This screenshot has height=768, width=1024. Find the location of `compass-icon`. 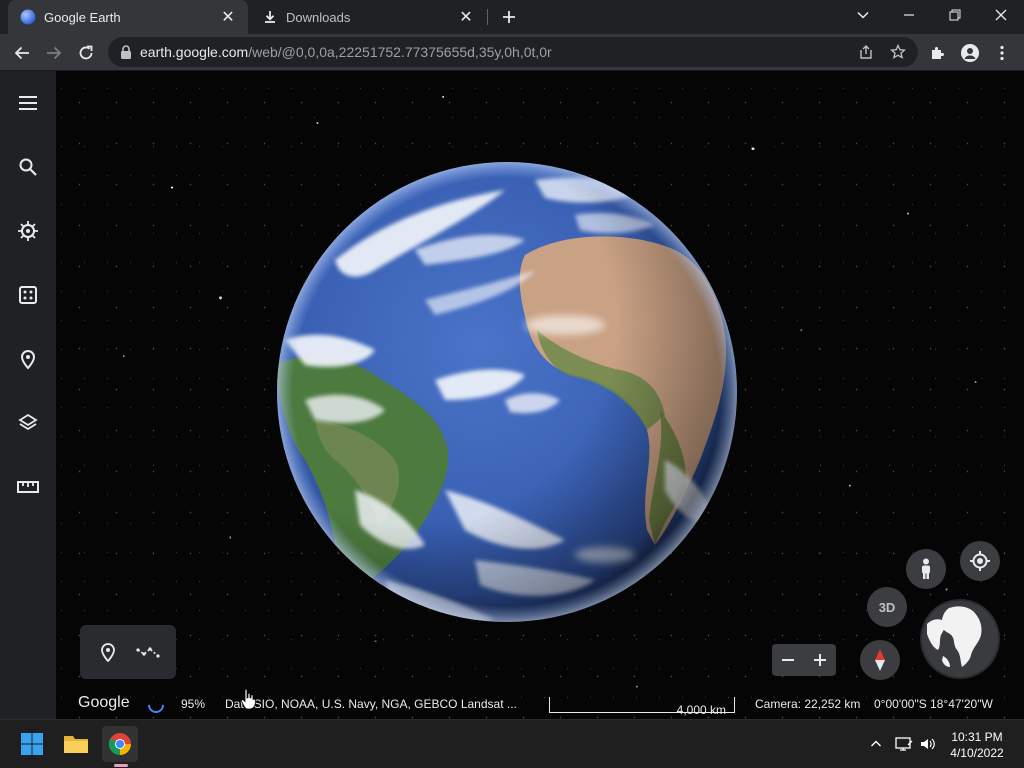

compass-icon is located at coordinates (880, 660).